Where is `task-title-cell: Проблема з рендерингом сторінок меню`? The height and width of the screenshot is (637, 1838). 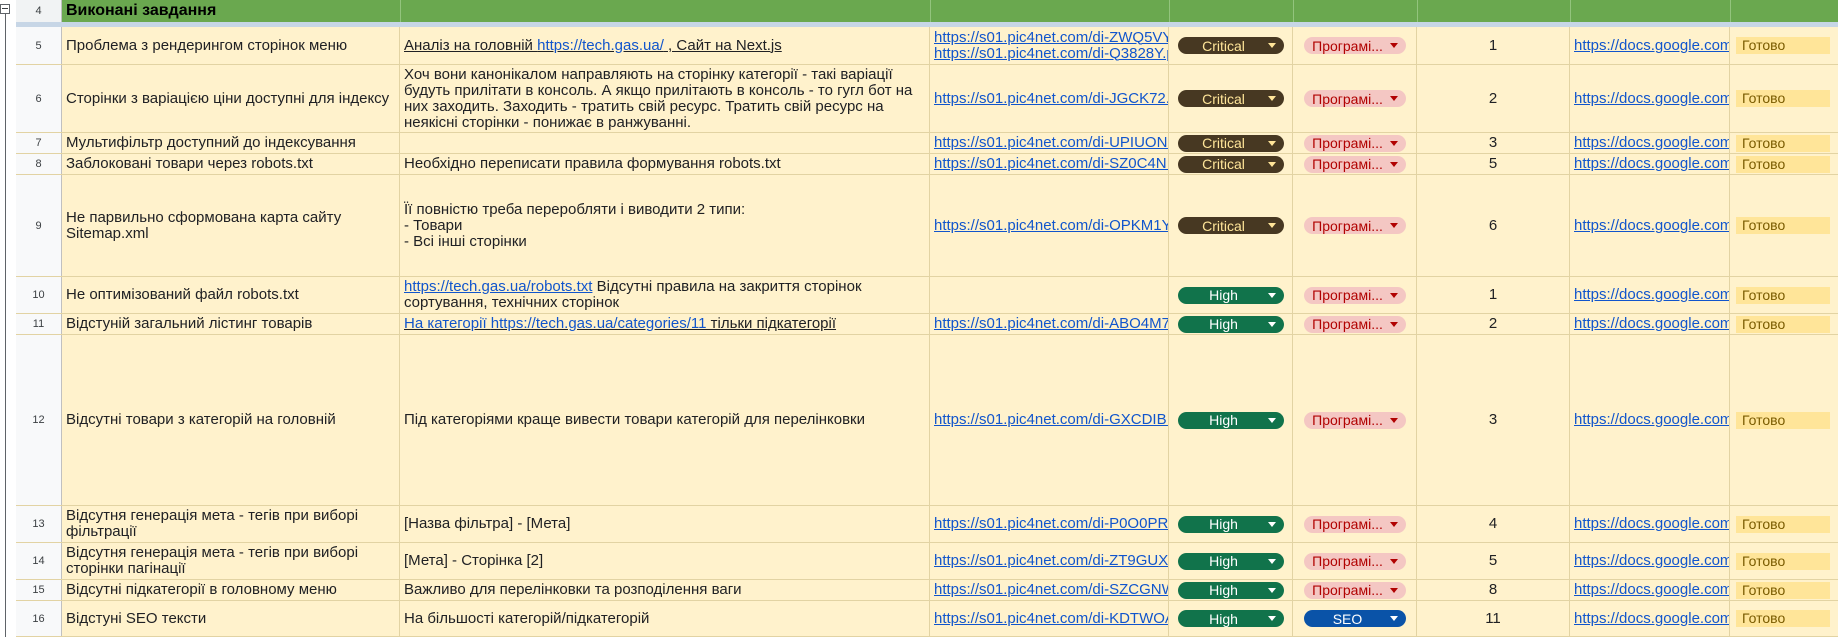
task-title-cell: Проблема з рендерингом сторінок меню is located at coordinates (231, 45).